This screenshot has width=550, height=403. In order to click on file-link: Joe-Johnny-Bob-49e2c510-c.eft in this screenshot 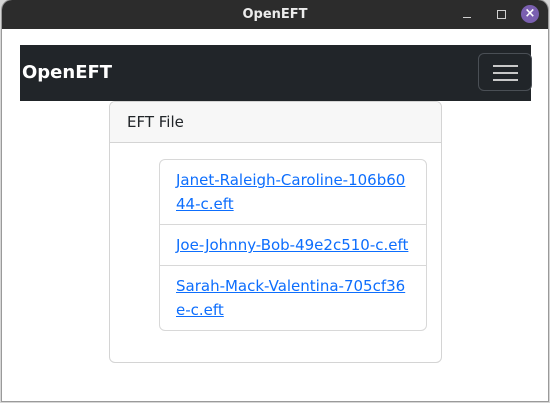, I will do `click(292, 245)`.